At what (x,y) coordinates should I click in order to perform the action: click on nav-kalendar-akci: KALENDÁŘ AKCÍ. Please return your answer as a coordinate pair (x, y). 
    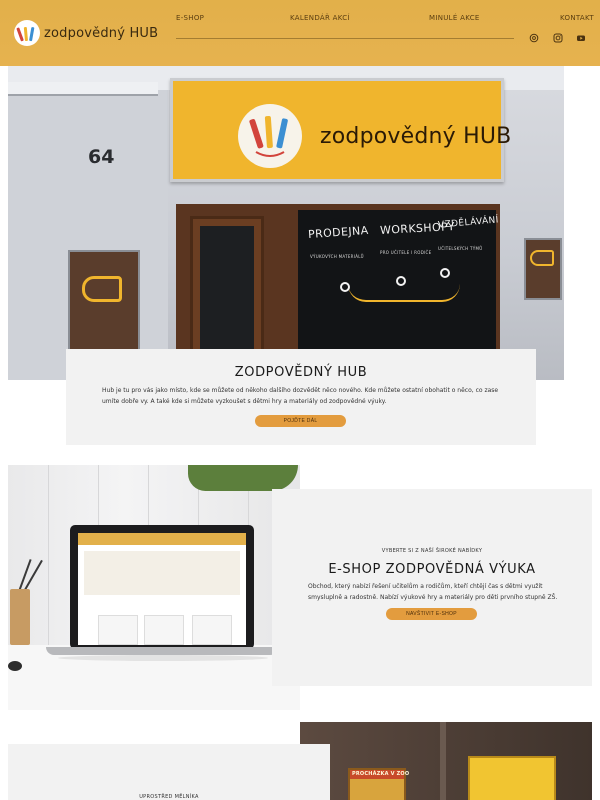
    Looking at the image, I should click on (320, 18).